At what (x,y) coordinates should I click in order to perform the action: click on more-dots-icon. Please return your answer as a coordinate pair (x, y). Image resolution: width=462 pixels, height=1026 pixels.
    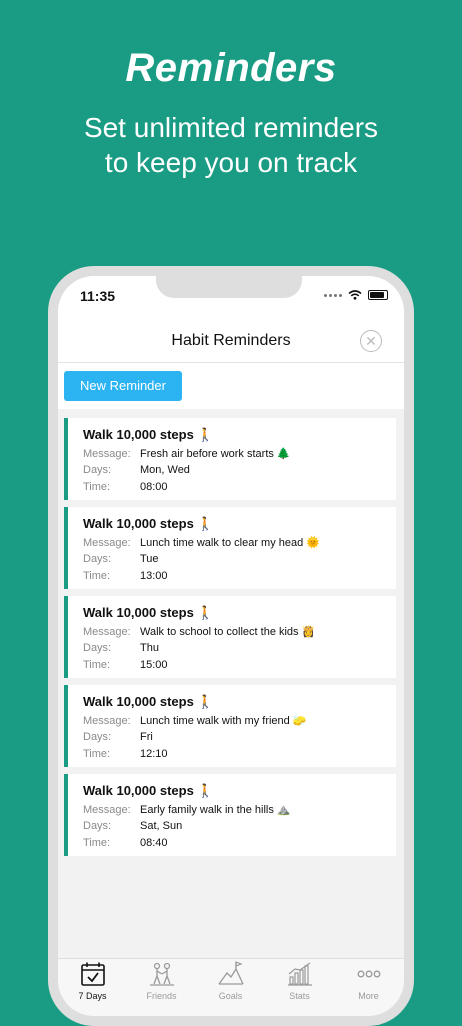
    Looking at the image, I should click on (368, 974).